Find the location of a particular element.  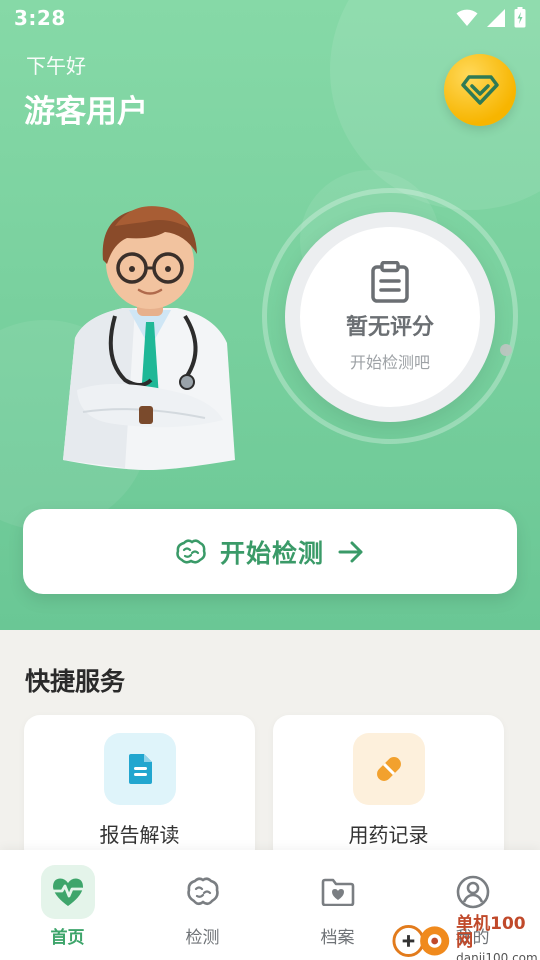

vip-button is located at coordinates (480, 90).